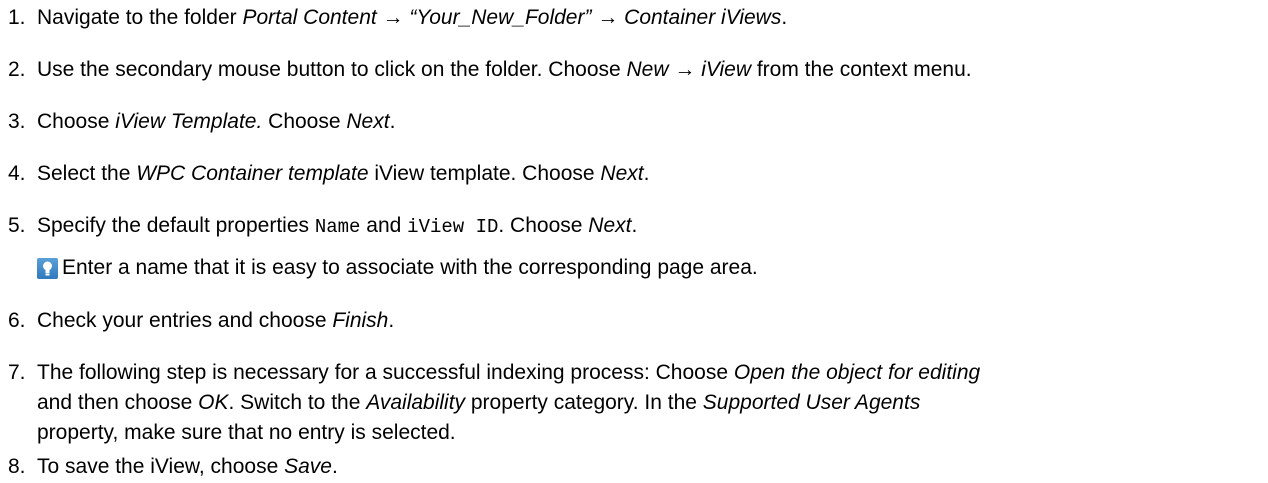  Describe the element at coordinates (17, 17) in the screenshot. I see `step-number: 1.` at that location.